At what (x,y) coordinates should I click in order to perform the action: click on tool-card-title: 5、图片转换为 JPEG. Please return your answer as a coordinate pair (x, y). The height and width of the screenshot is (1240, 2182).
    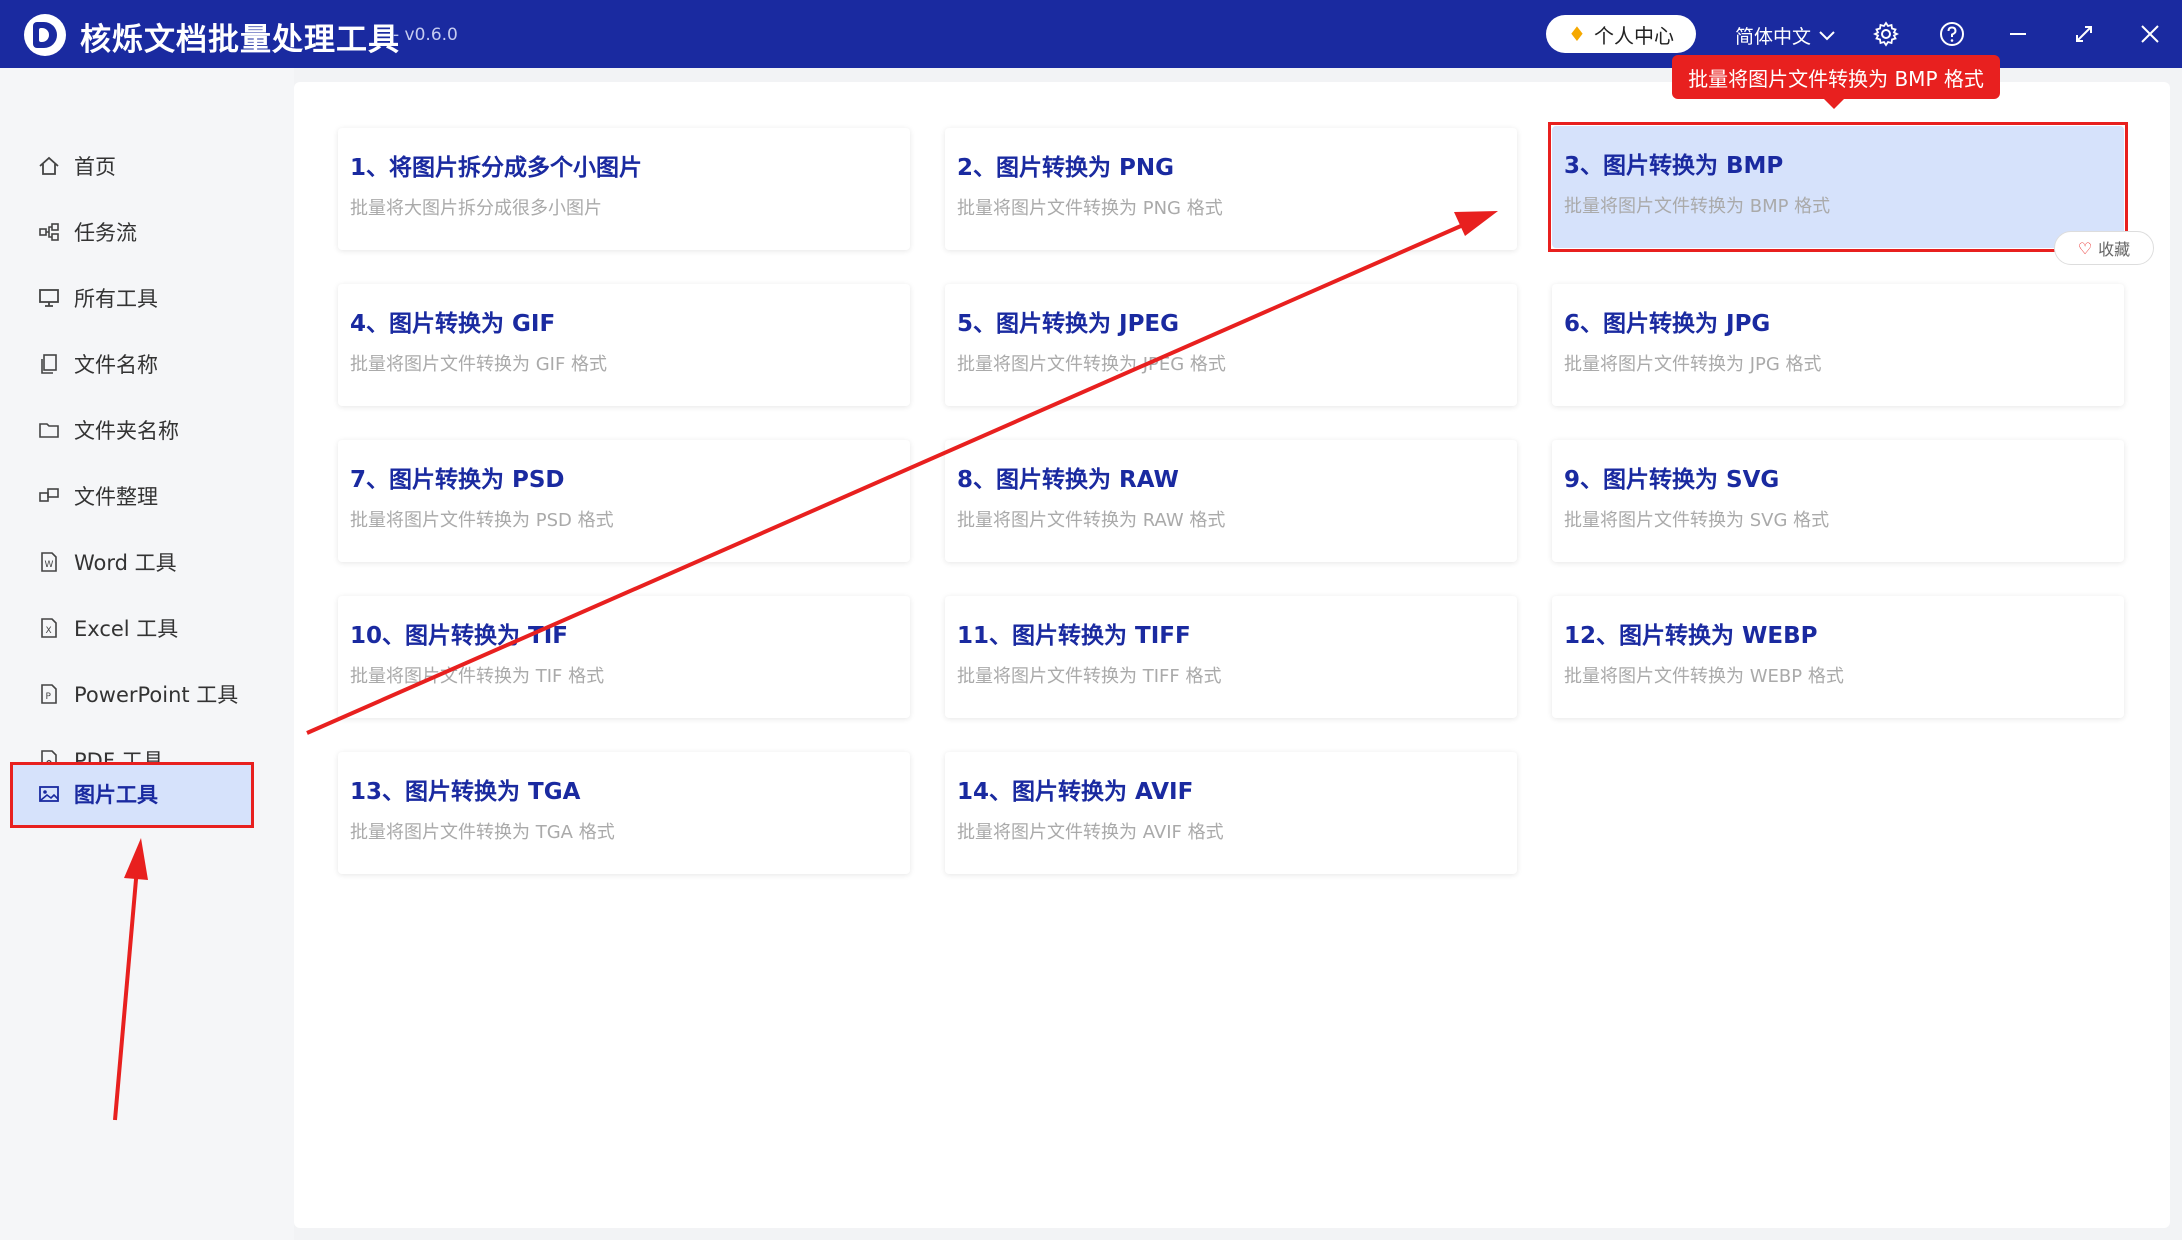
    Looking at the image, I should click on (1068, 324).